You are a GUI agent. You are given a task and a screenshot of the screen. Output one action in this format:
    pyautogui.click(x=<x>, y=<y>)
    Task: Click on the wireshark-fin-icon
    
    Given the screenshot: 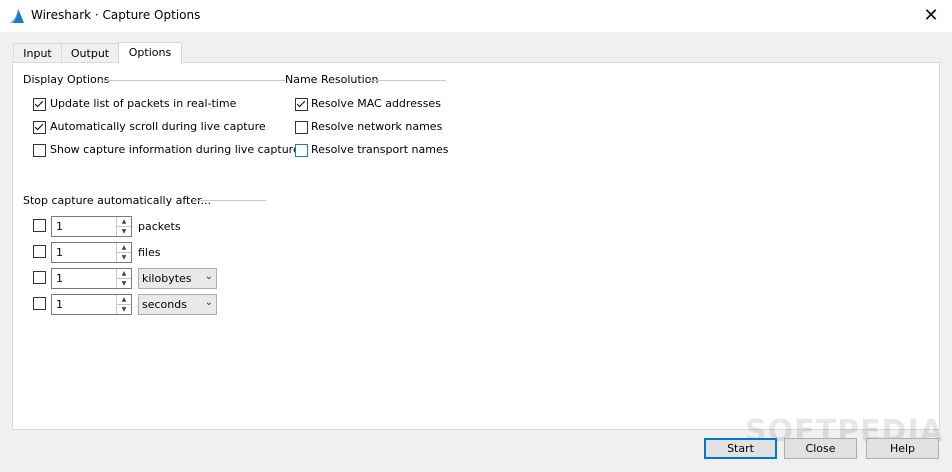 What is the action you would take?
    pyautogui.click(x=17, y=16)
    